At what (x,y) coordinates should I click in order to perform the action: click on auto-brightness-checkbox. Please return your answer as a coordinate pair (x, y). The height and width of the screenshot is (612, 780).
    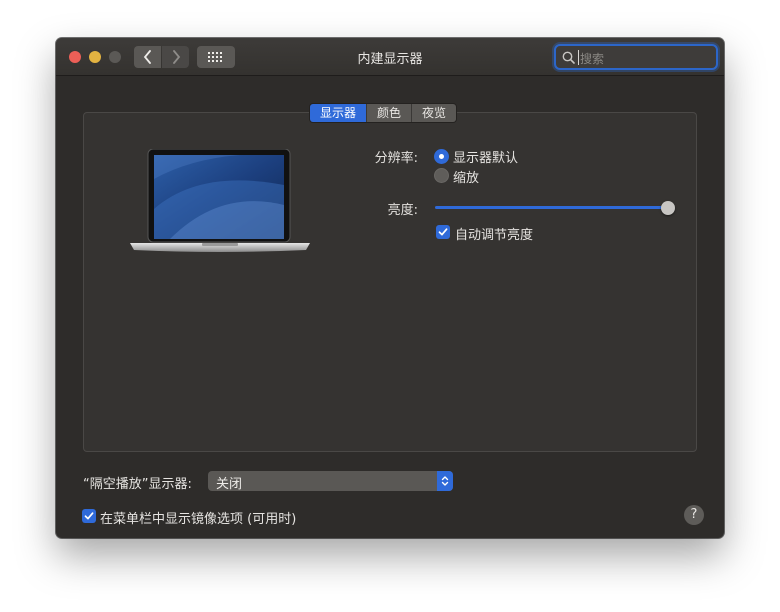
    Looking at the image, I should click on (443, 232).